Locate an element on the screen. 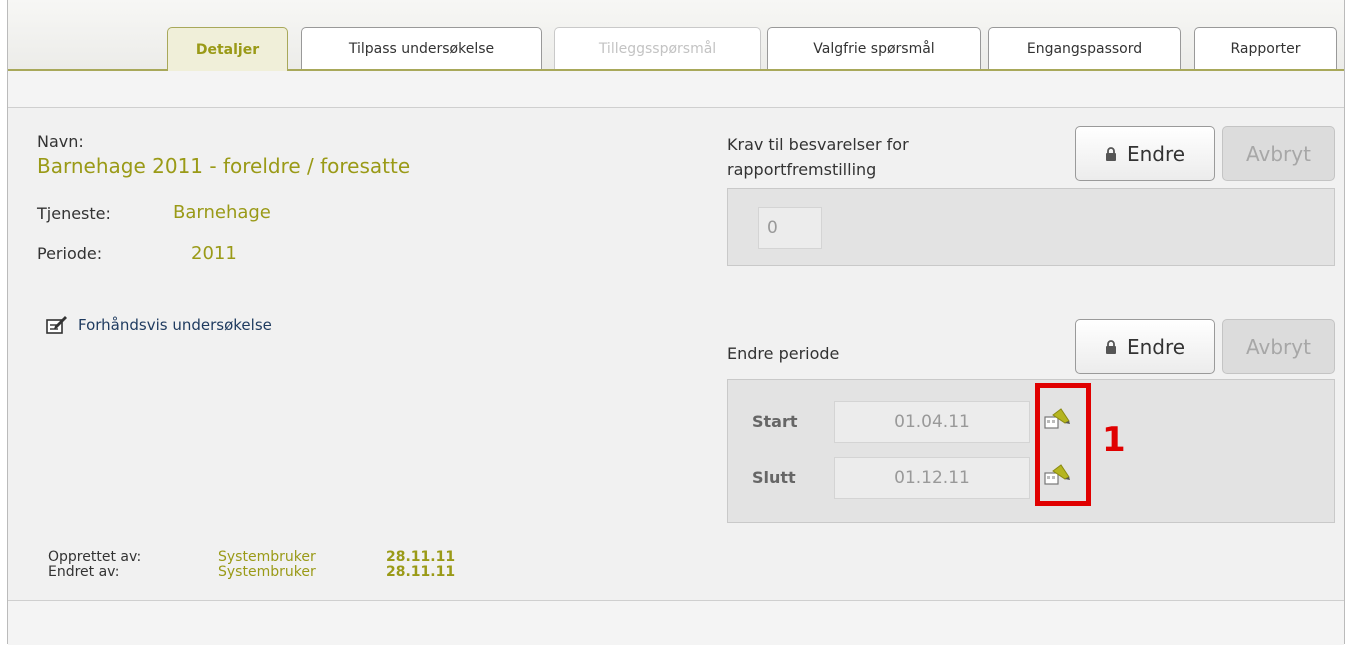  endret-label: Endret av: is located at coordinates (84, 572).